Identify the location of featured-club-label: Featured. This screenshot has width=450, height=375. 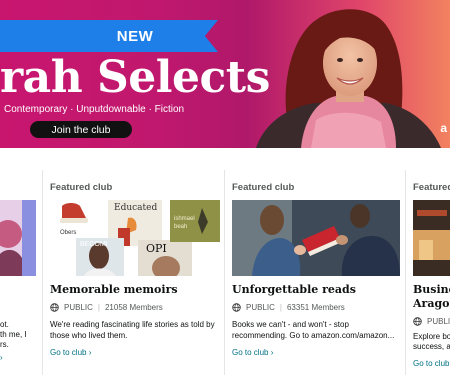
(431, 187).